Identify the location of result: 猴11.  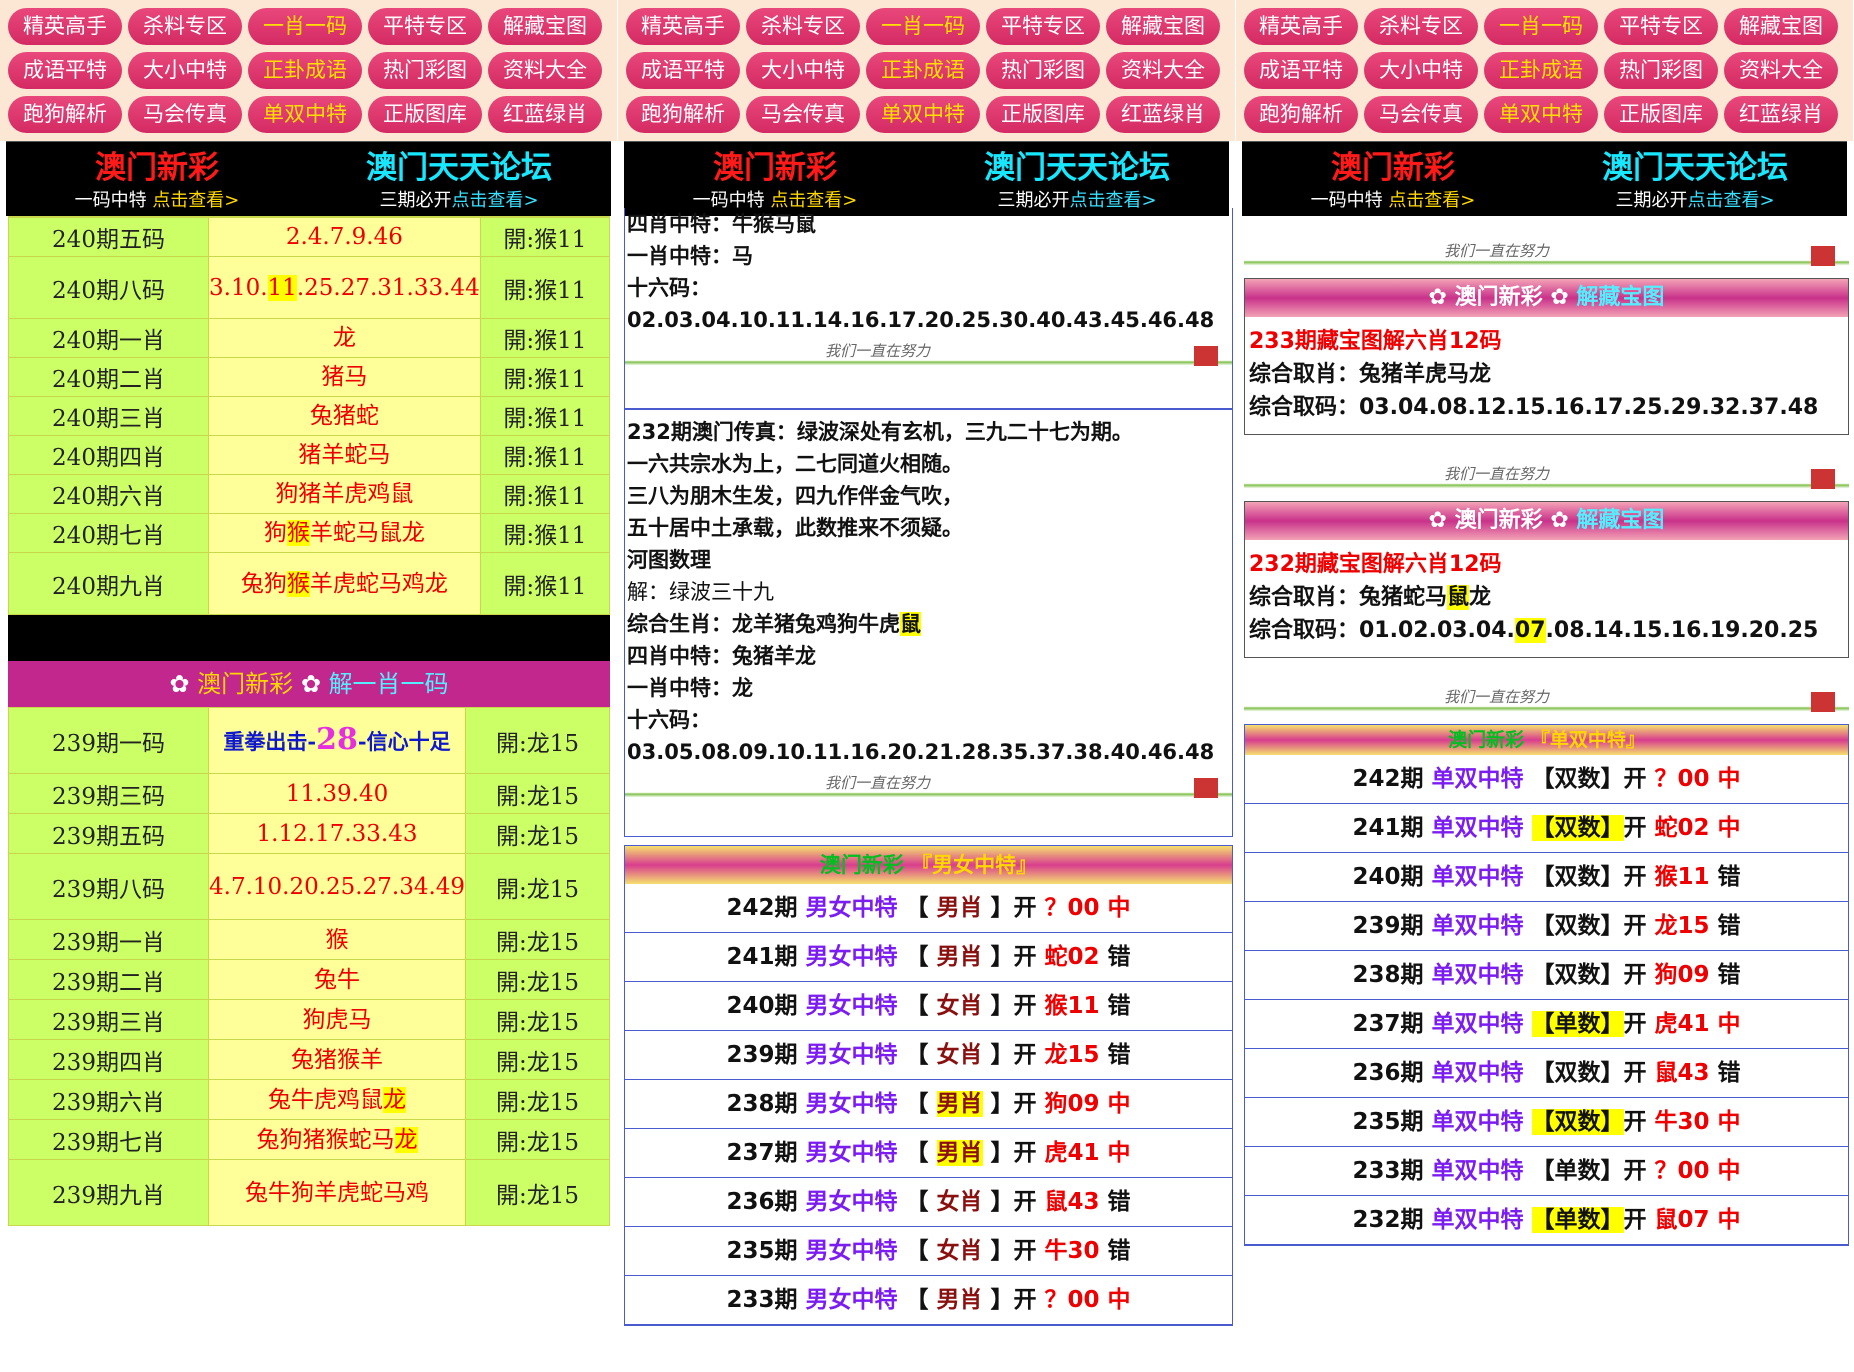
(1072, 1006).